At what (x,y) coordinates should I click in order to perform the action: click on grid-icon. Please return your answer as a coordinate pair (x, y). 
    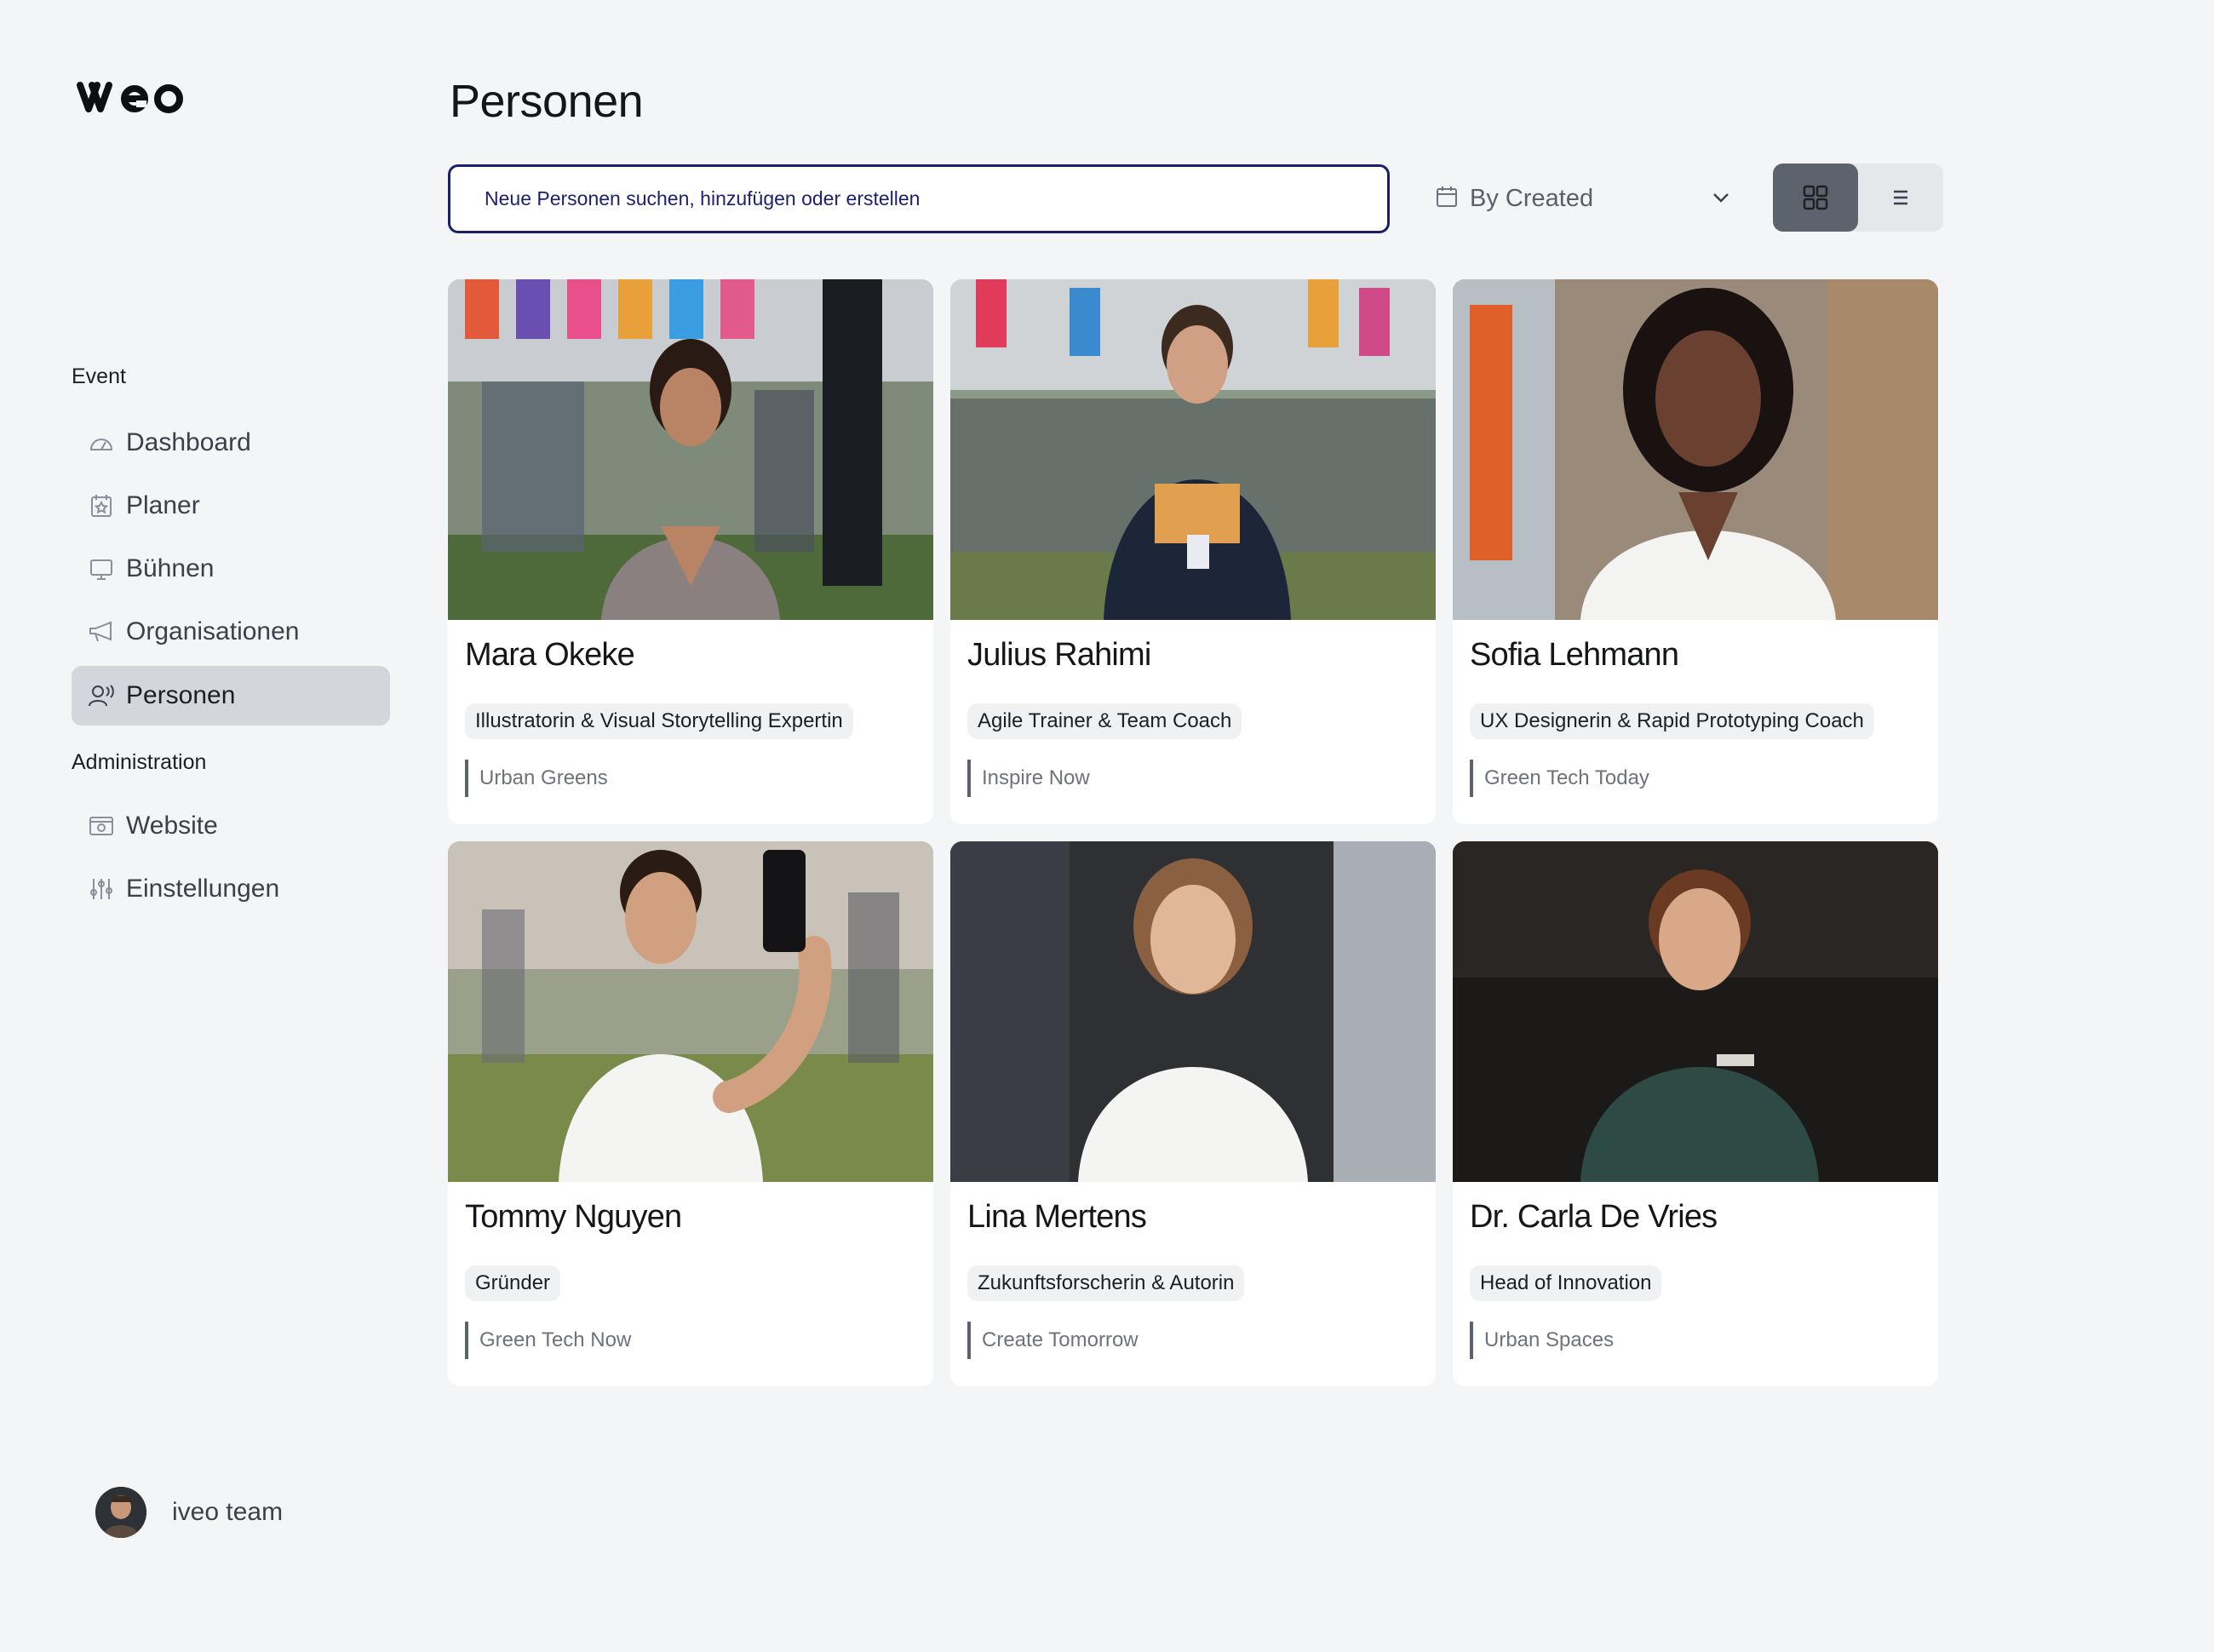
    Looking at the image, I should click on (1816, 197).